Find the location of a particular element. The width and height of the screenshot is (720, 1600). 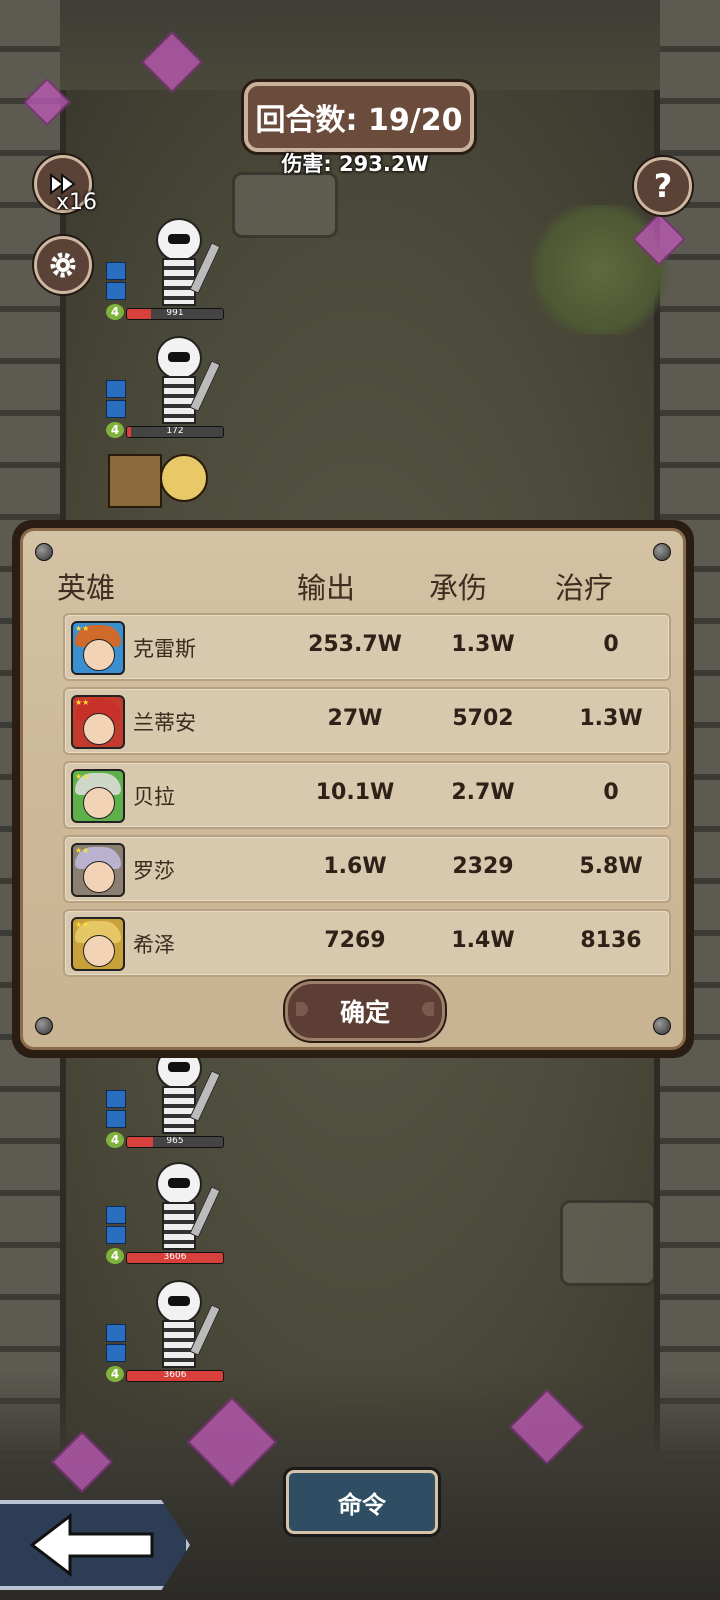

hp-text: 172 is located at coordinates (175, 431).